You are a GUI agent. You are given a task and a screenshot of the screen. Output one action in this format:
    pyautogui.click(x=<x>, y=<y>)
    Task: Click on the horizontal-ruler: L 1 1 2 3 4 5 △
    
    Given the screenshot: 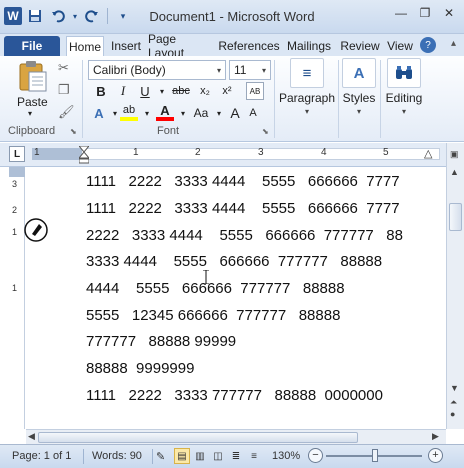 What is the action you would take?
    pyautogui.click(x=232, y=155)
    